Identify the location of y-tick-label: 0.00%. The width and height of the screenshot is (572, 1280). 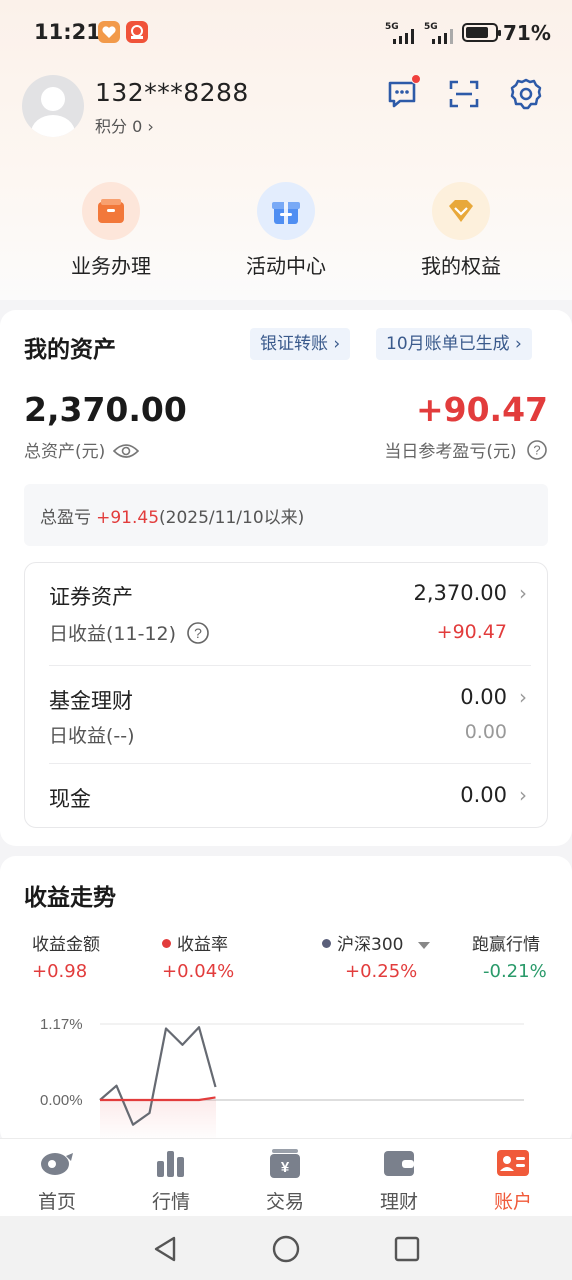
(61, 1100).